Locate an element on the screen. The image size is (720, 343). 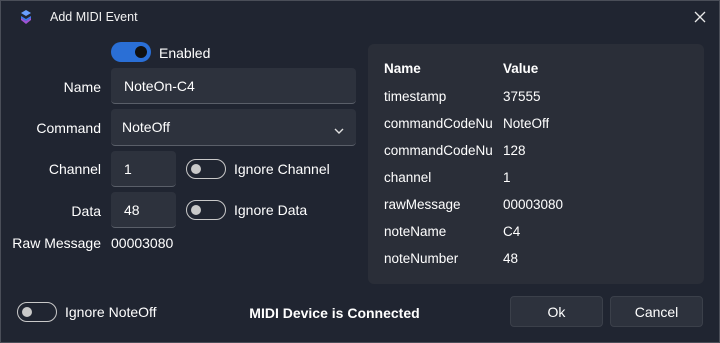
property-value: 128 is located at coordinates (514, 150).